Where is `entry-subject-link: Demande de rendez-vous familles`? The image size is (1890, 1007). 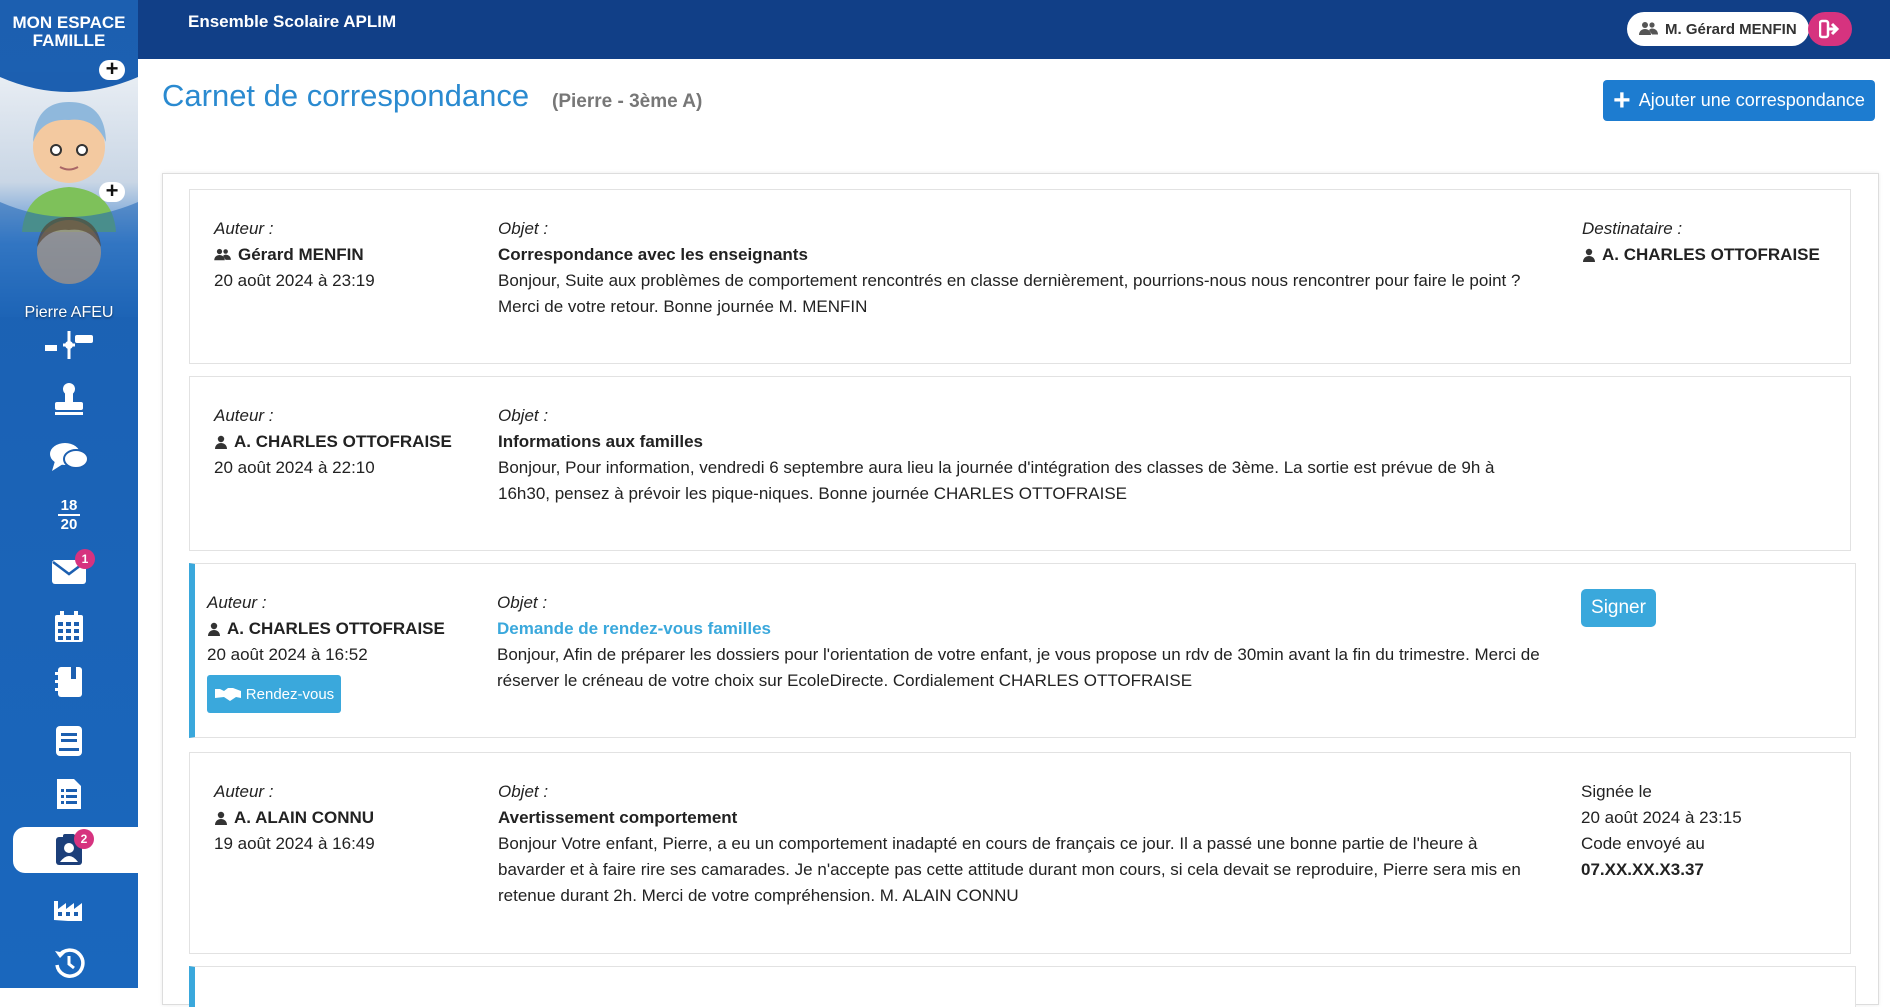
entry-subject-link: Demande de rendez-vous familles is located at coordinates (1022, 629).